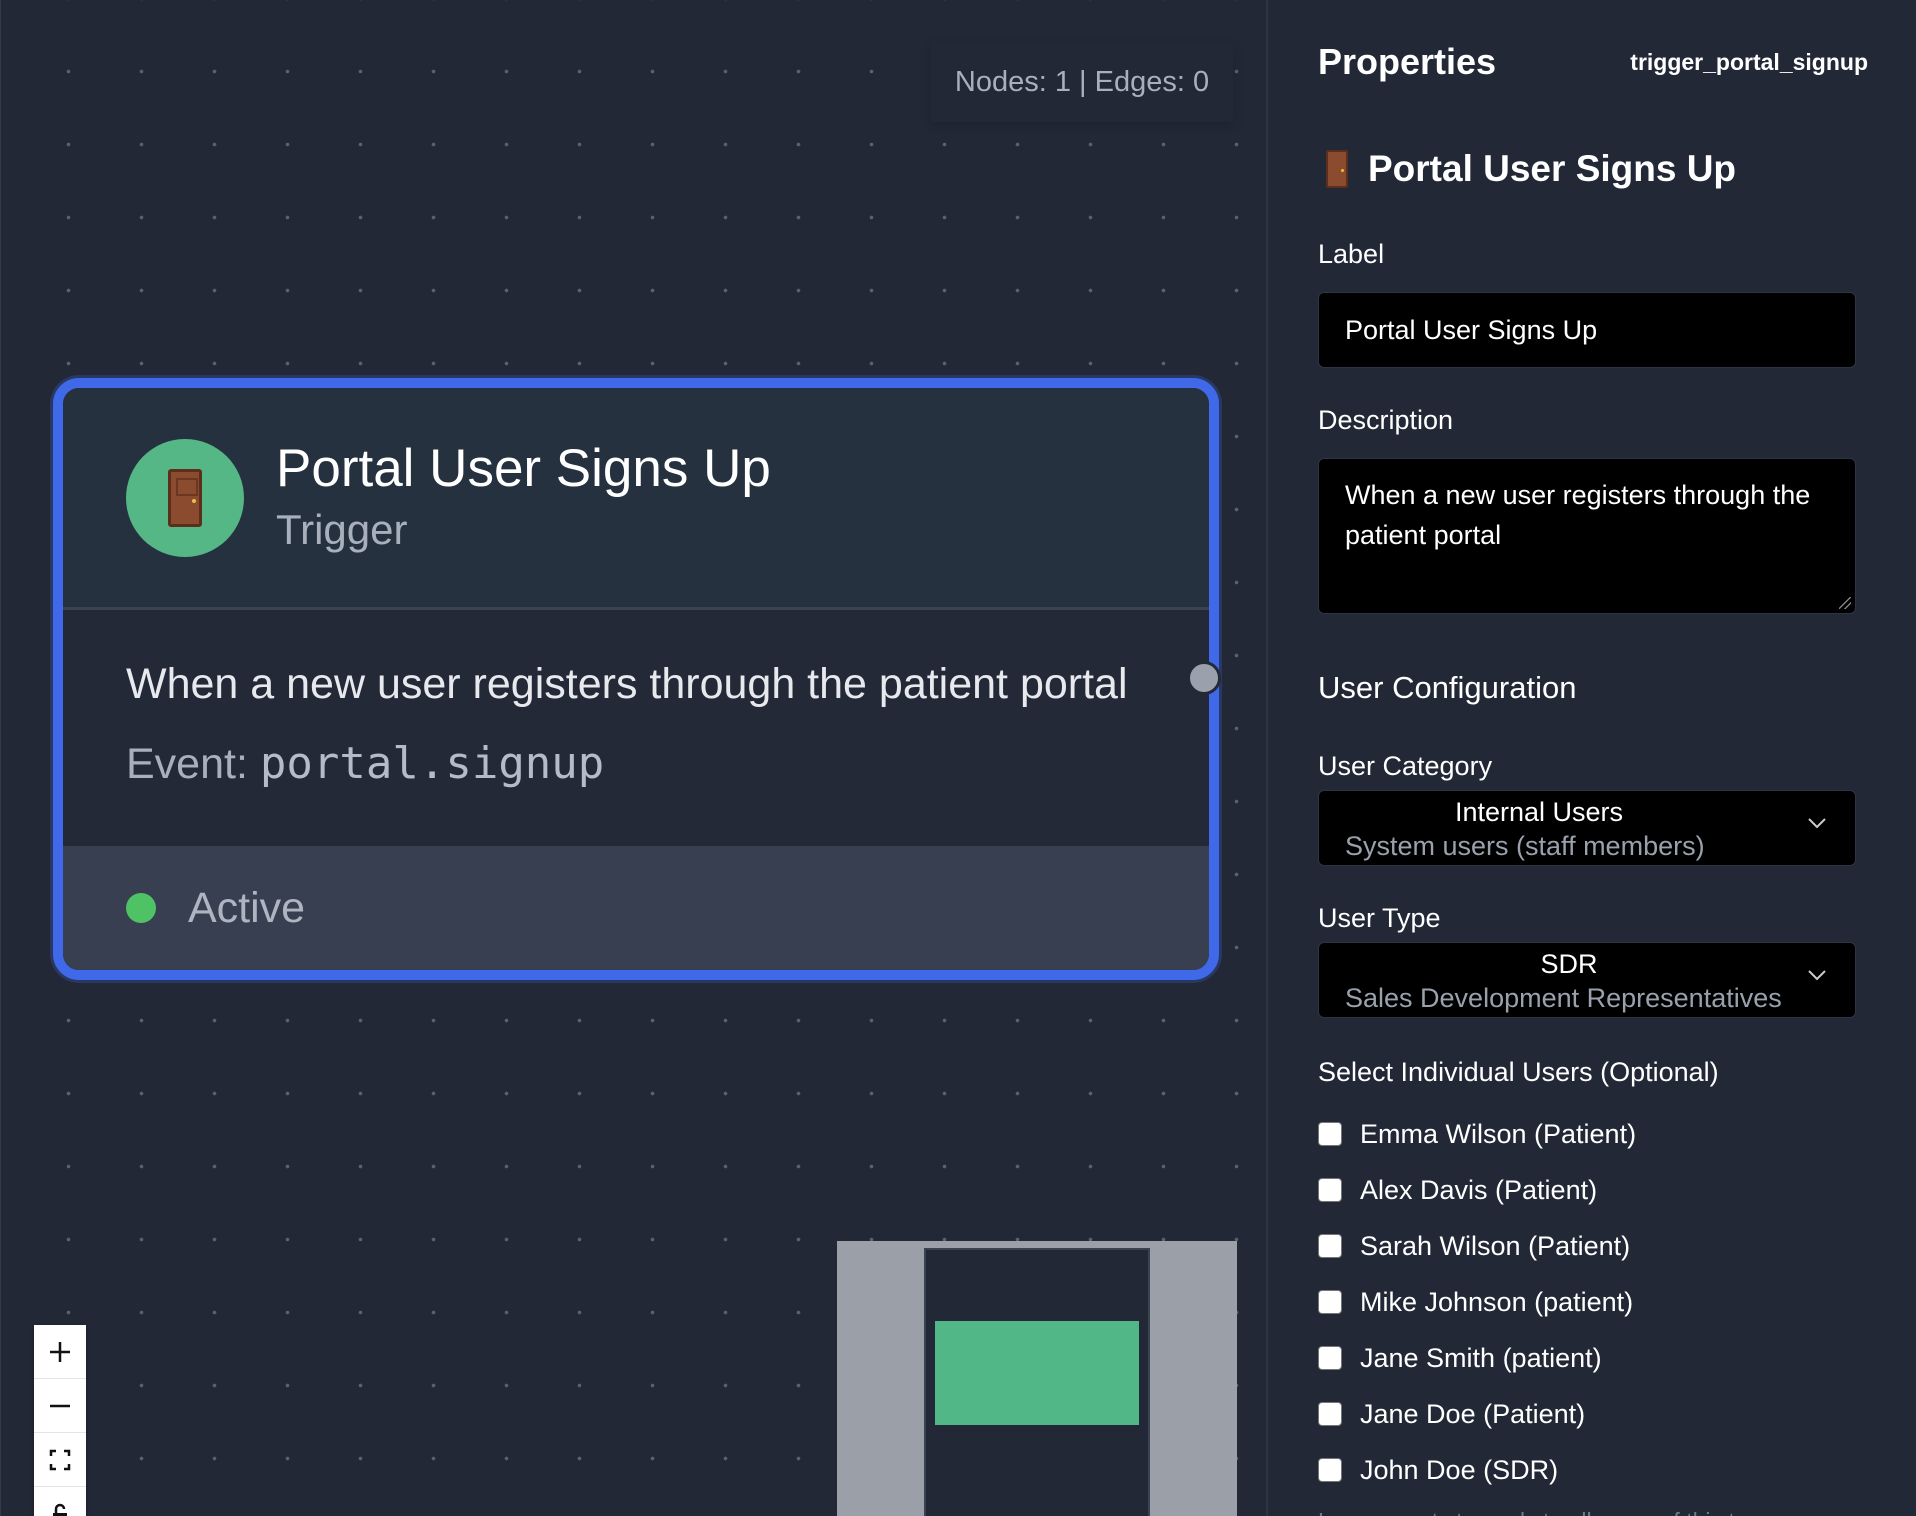  I want to click on label-input: Portal User Signs Up, so click(1587, 330).